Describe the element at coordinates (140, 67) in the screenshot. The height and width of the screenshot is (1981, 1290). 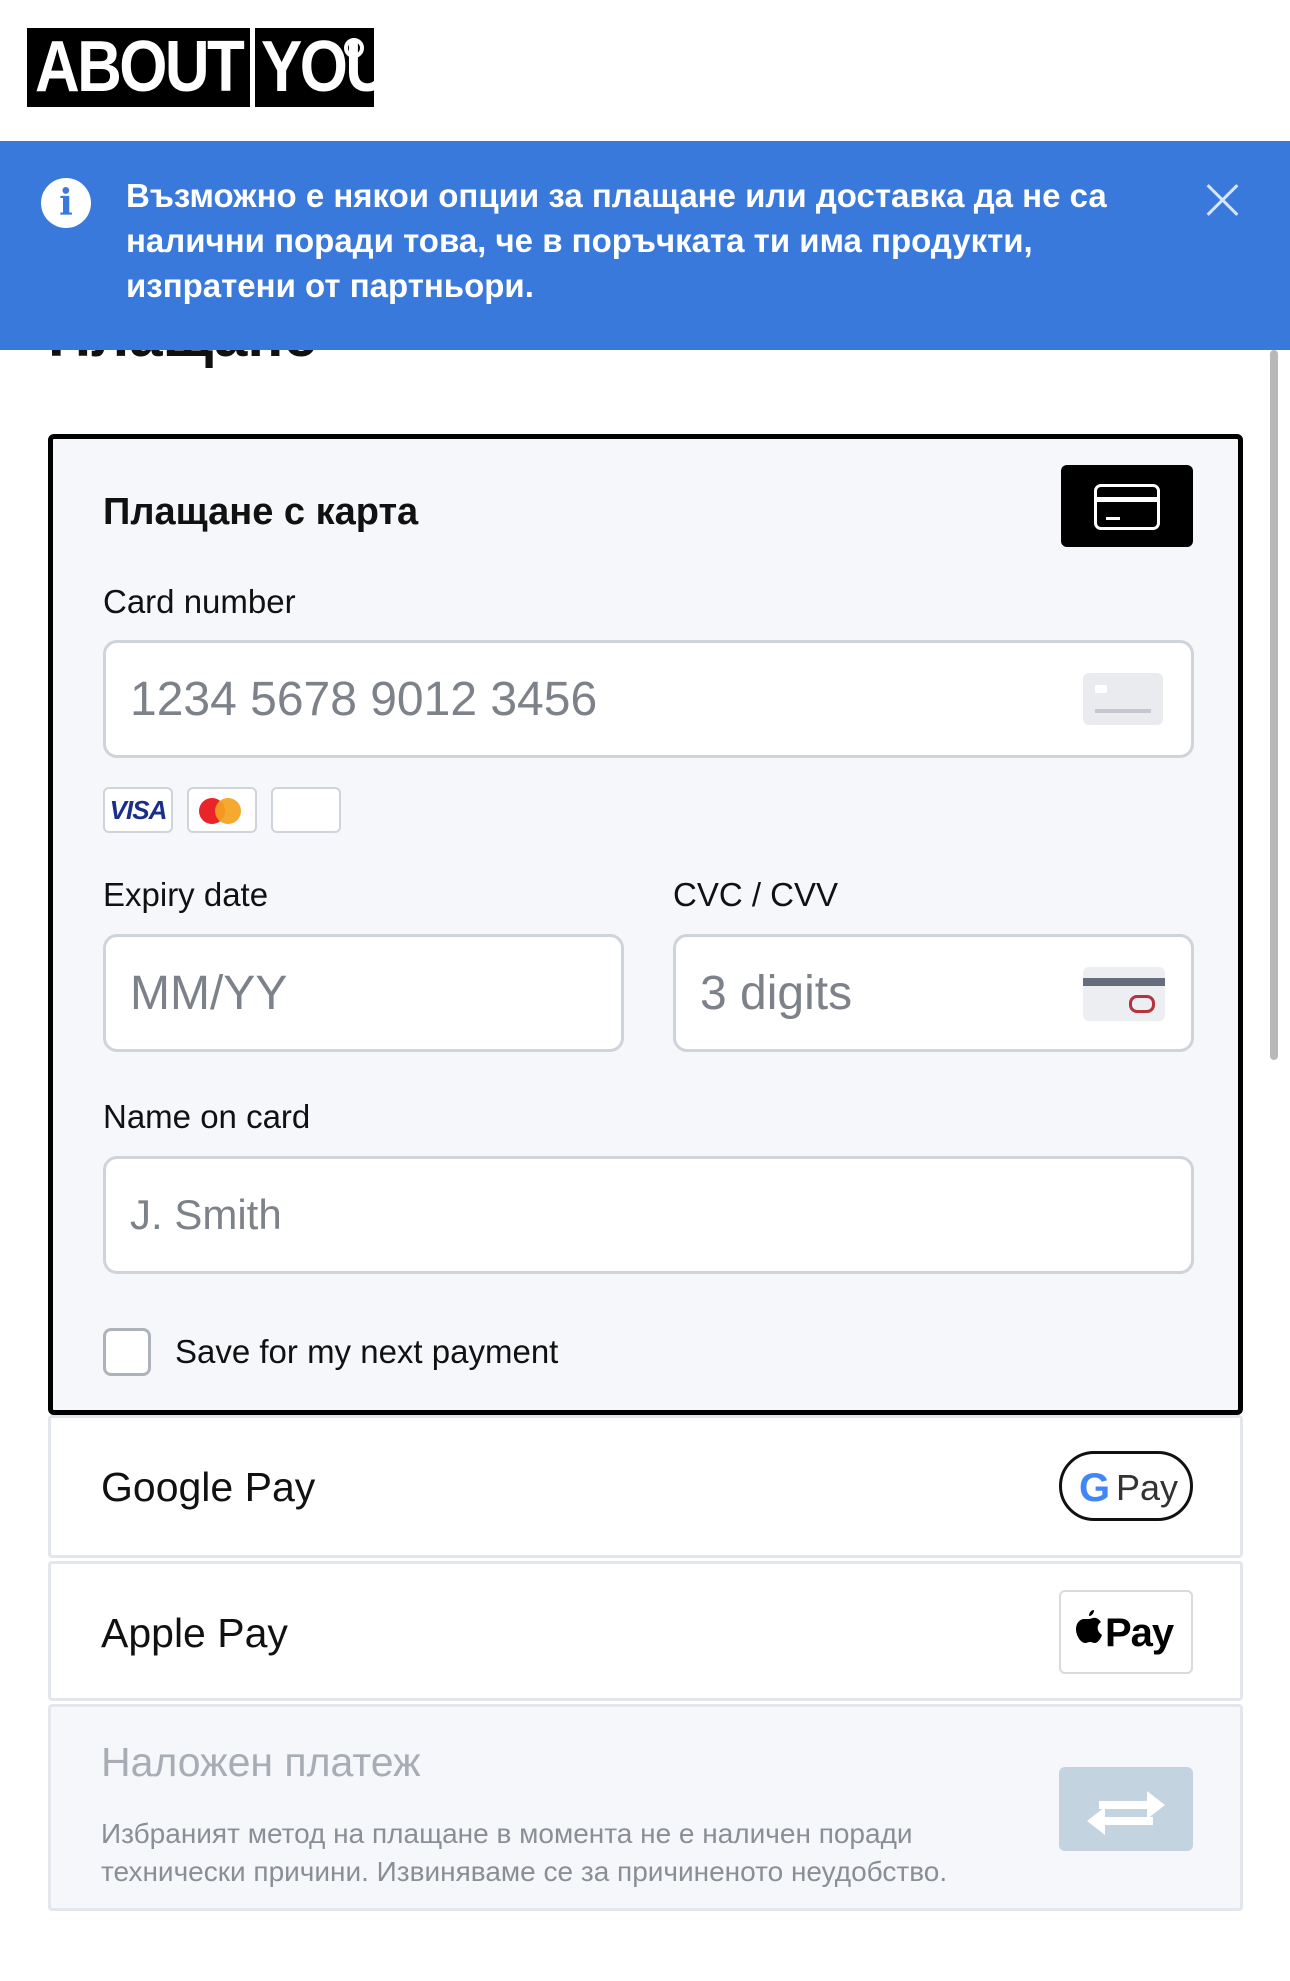
I see `logo-left-text: ABOUT` at that location.